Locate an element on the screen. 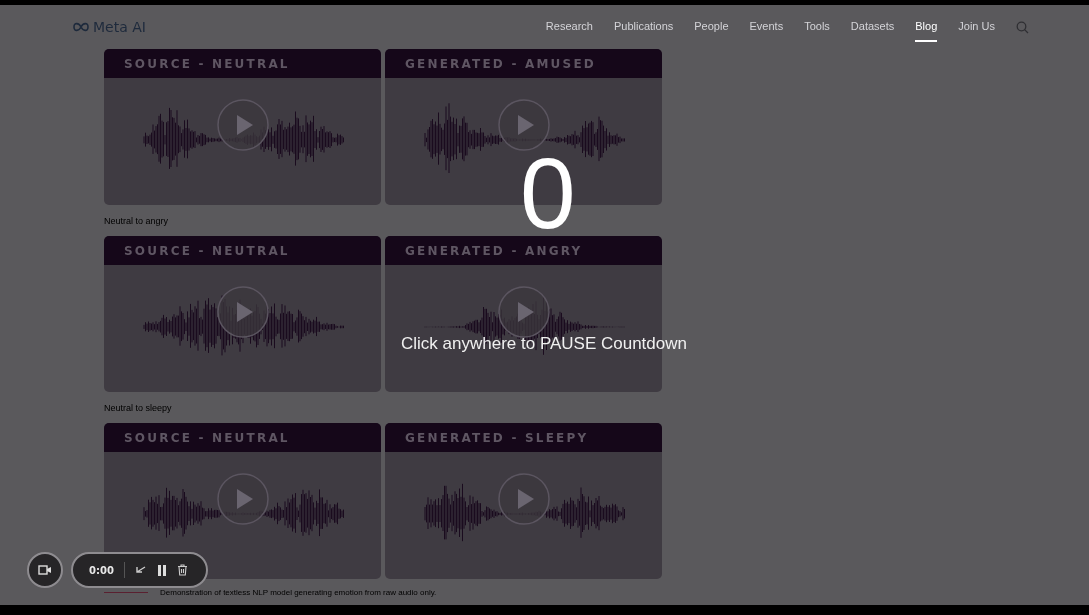 This screenshot has width=1089, height=615. camera-icon is located at coordinates (45, 570).